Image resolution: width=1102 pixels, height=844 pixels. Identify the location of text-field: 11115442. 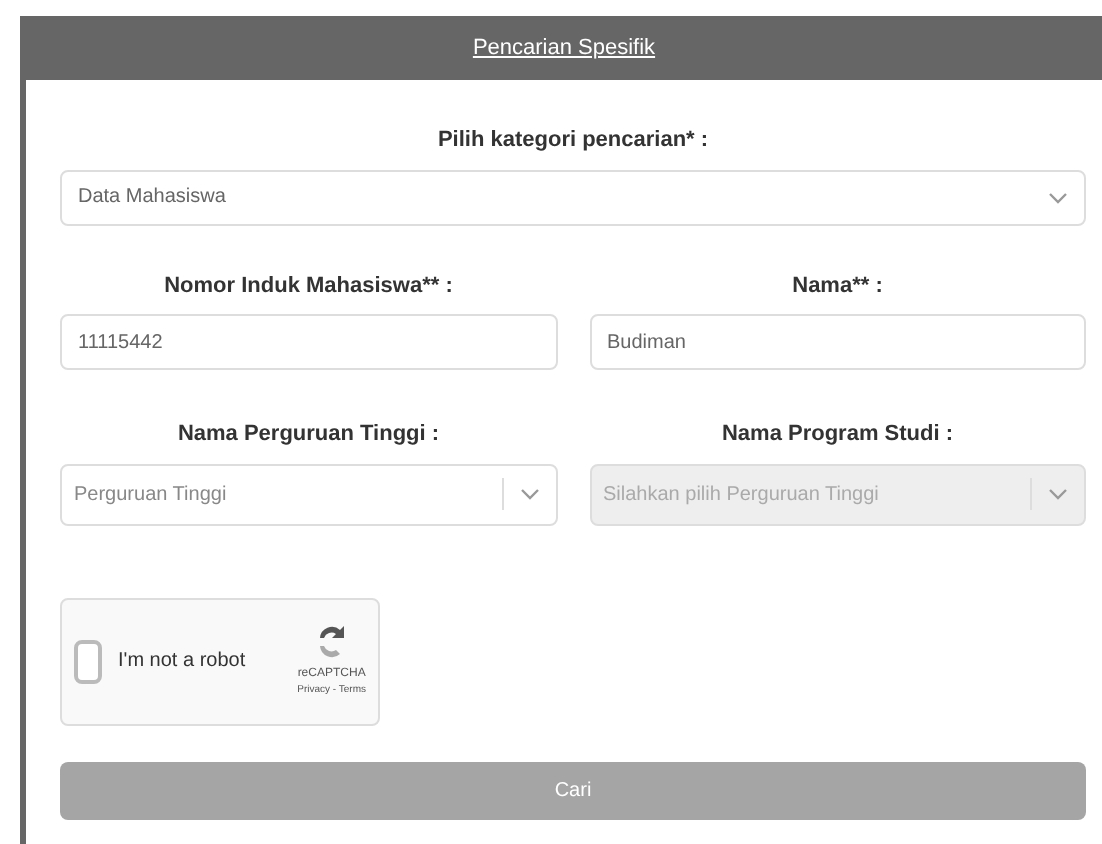
(308, 342).